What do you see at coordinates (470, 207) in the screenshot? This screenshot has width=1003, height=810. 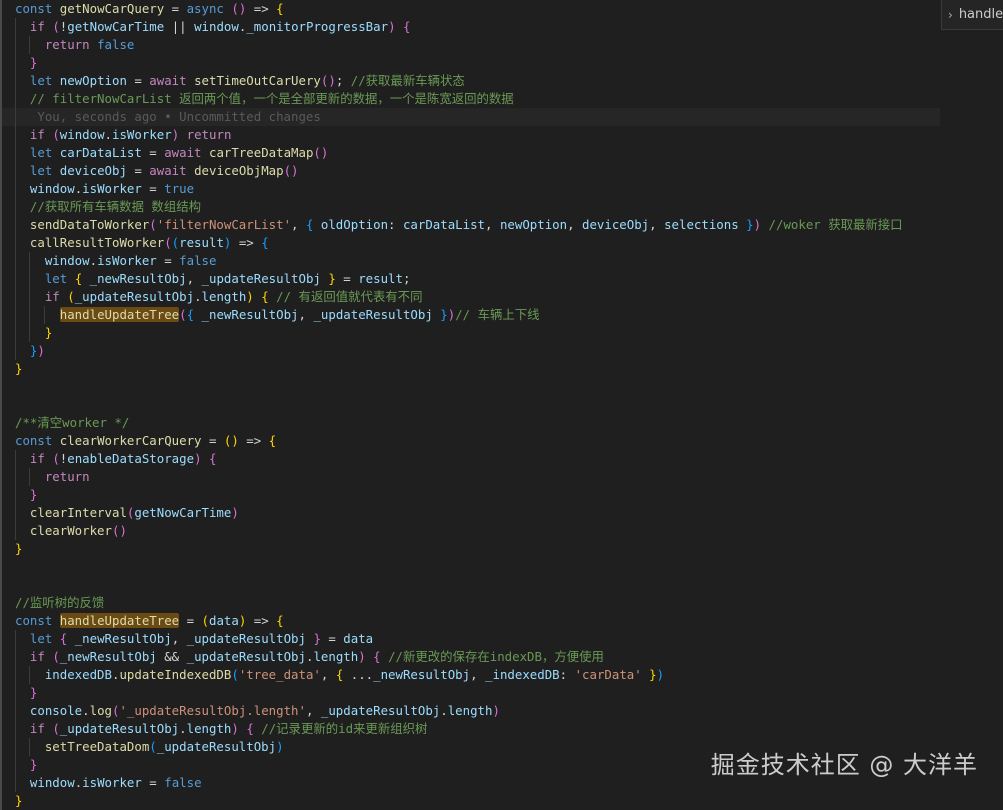 I see `code-line: //获取所有车辆数据 数组结构` at bounding box center [470, 207].